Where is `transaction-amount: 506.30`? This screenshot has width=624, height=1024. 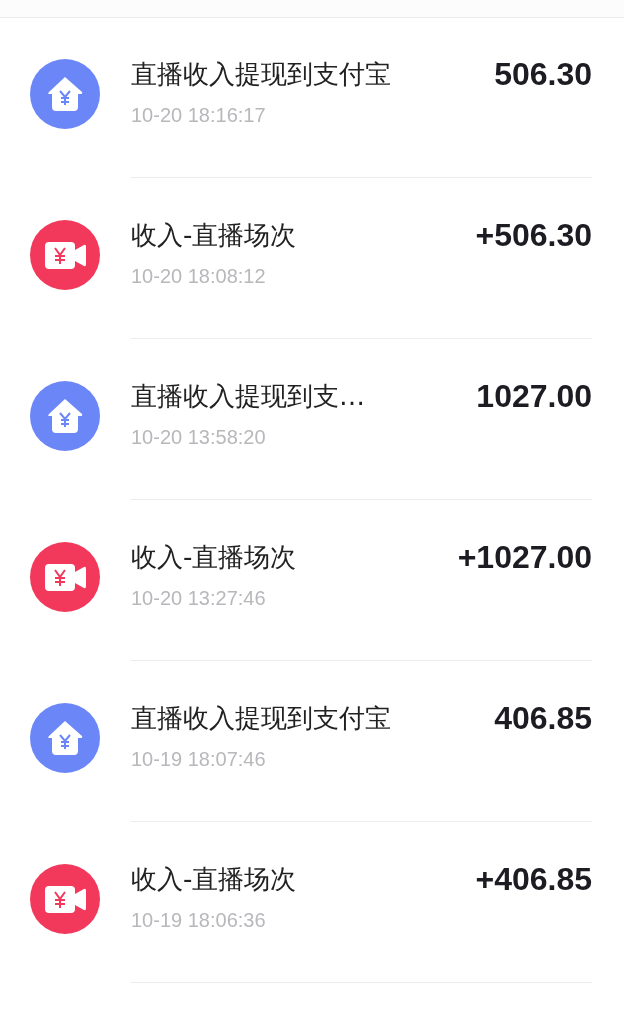
transaction-amount: 506.30 is located at coordinates (543, 74).